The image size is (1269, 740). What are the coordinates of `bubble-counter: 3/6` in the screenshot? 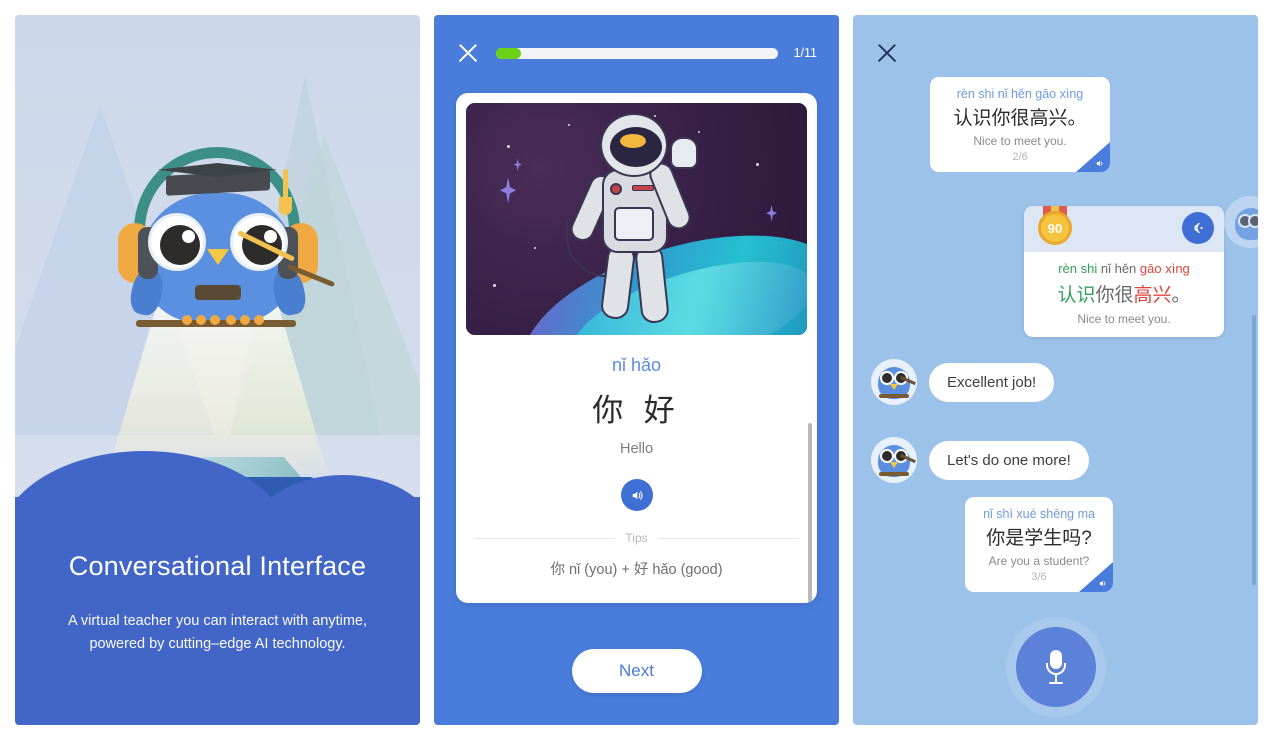 It's located at (1039, 577).